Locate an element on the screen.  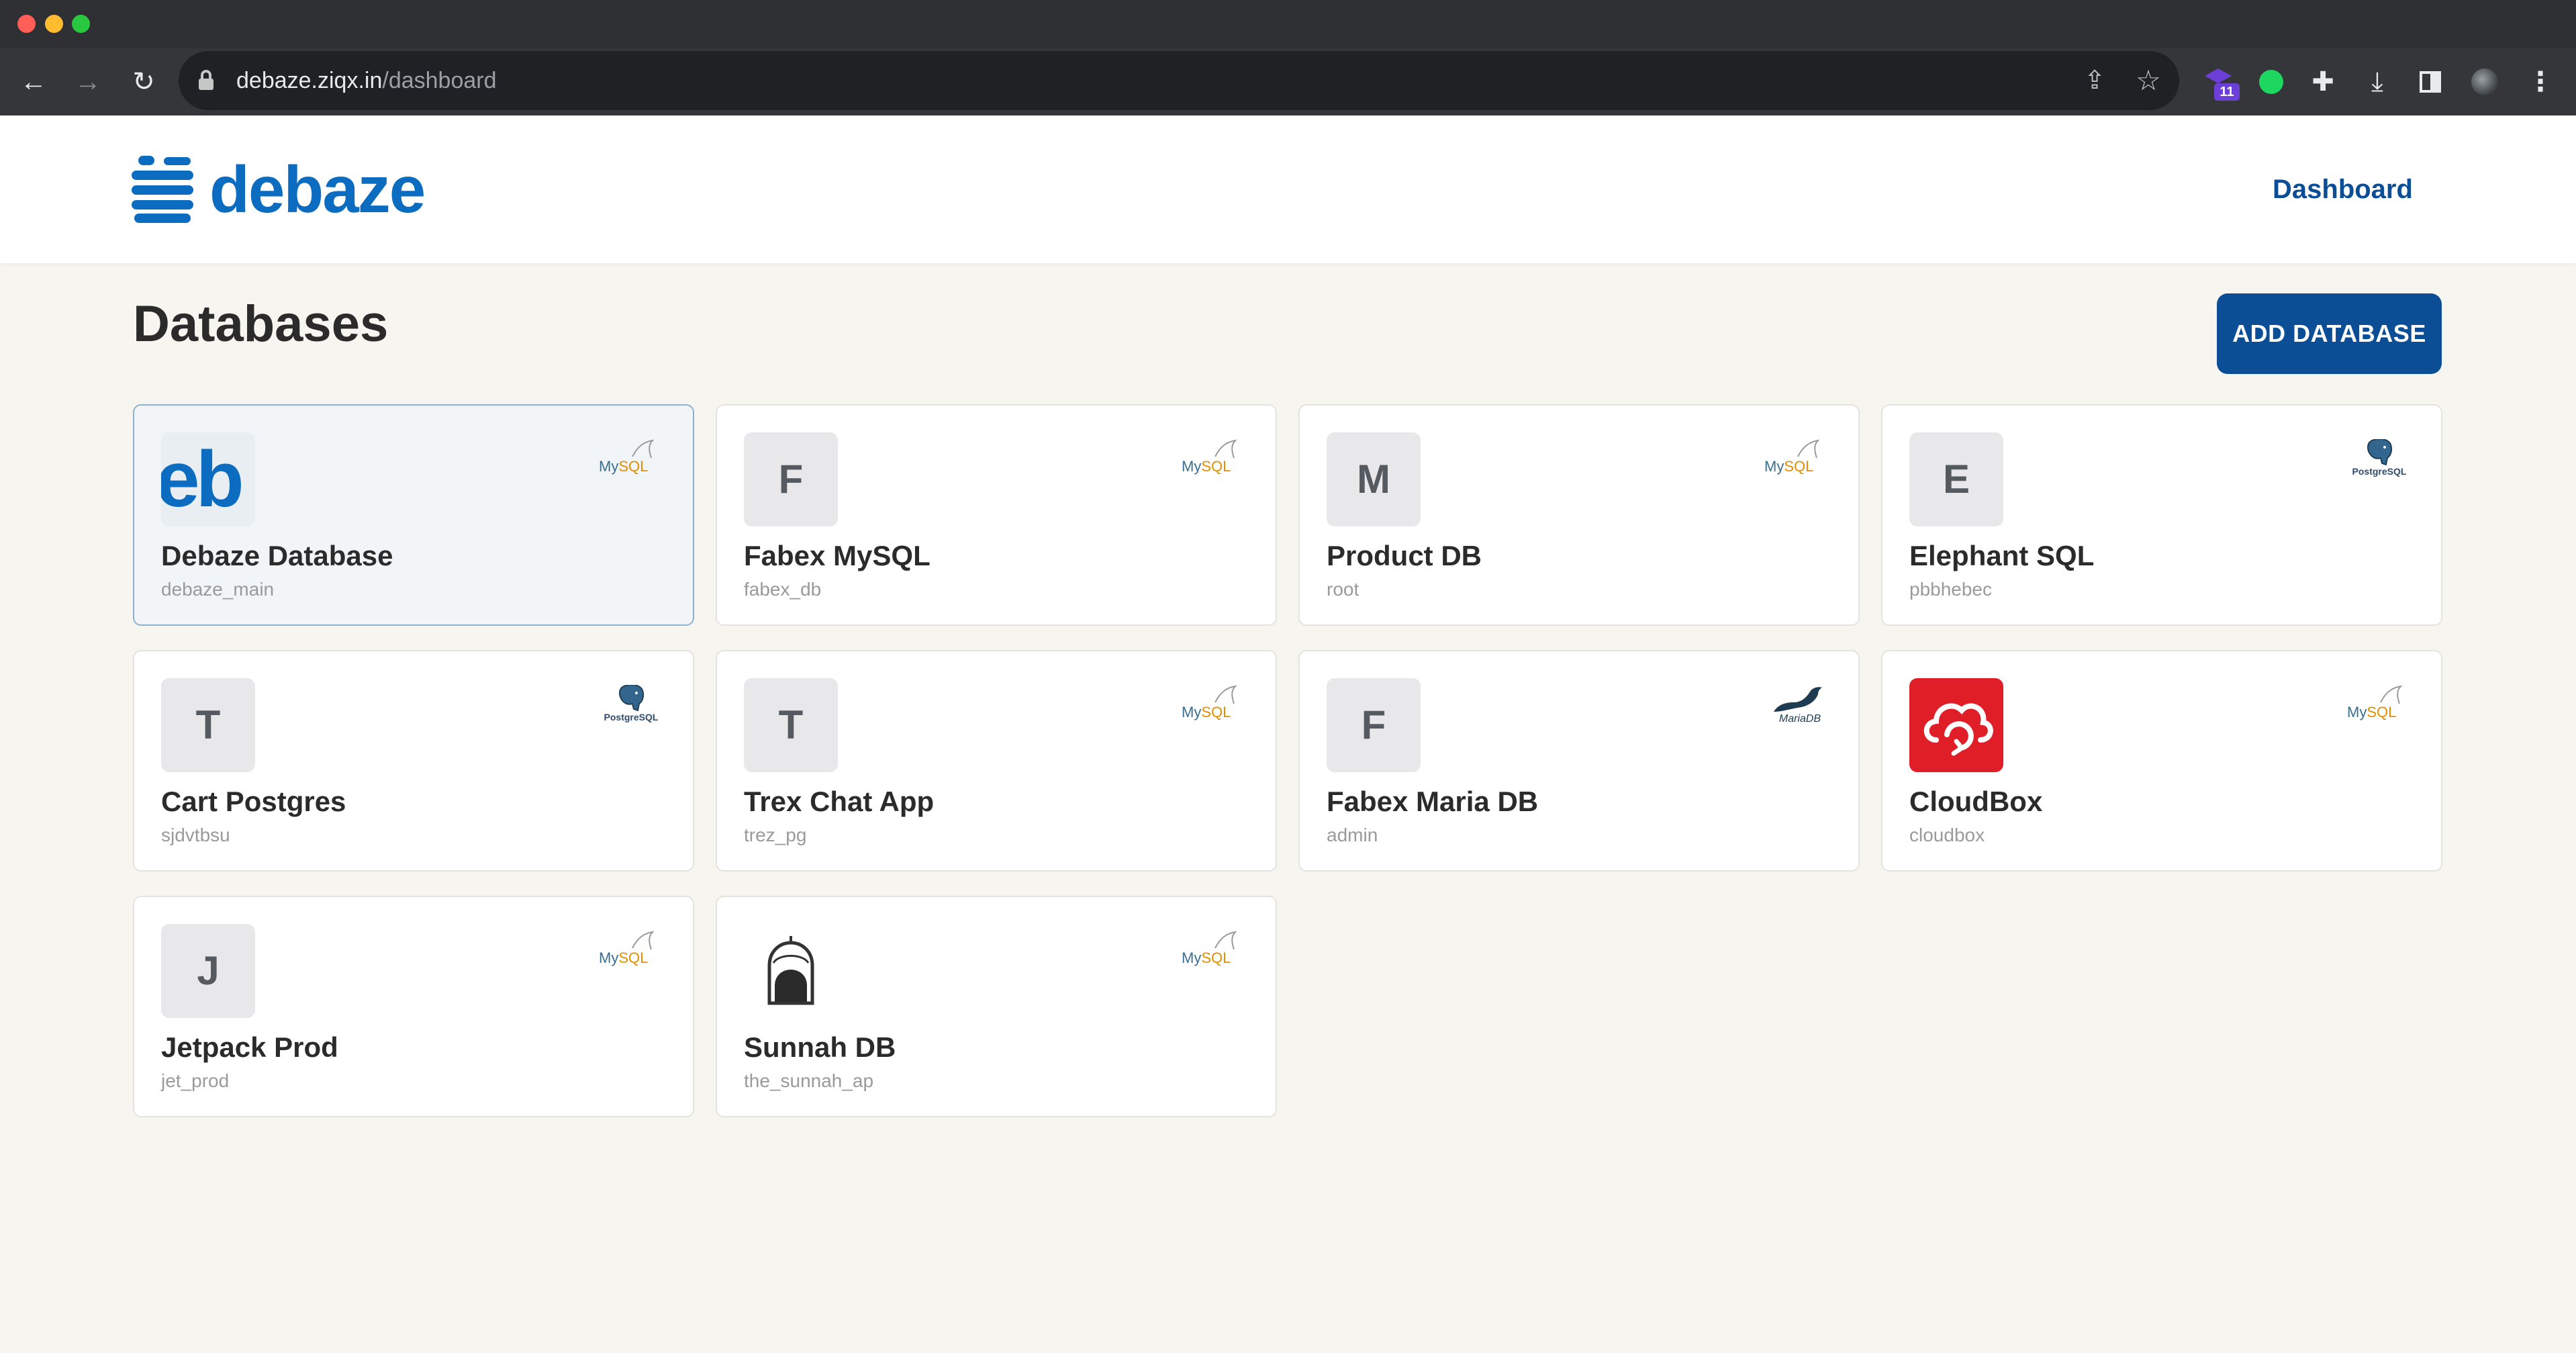
database-name: CloudBox is located at coordinates (1976, 801).